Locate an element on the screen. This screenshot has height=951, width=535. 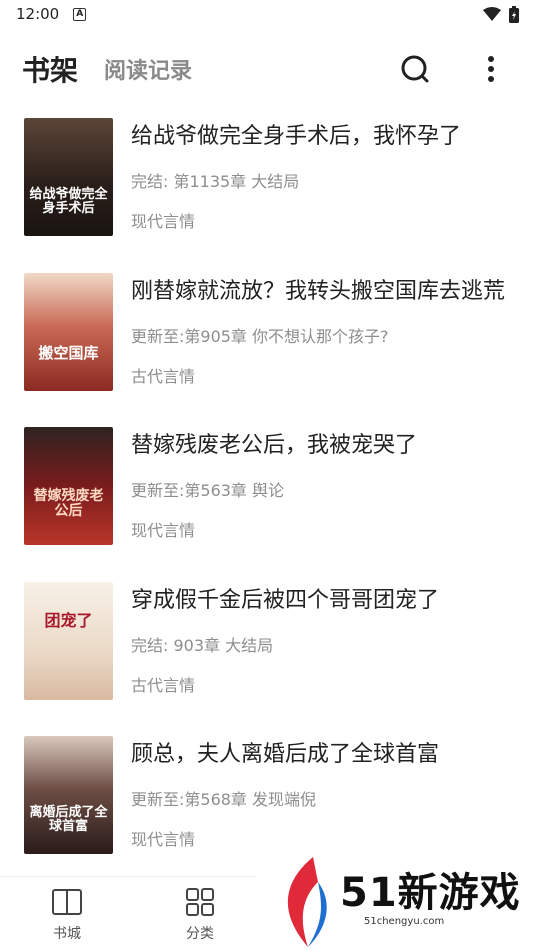
search-icon is located at coordinates (415, 69).